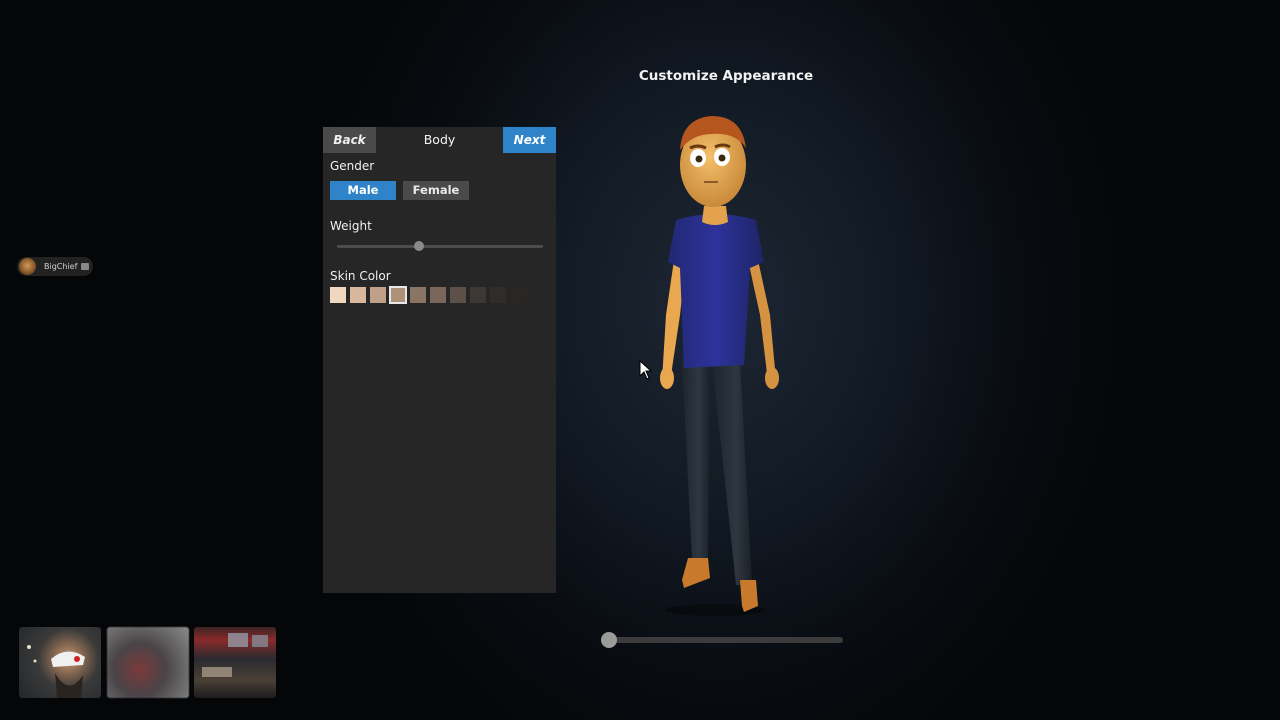  What do you see at coordinates (61, 266) in the screenshot?
I see `player-name: BigChief` at bounding box center [61, 266].